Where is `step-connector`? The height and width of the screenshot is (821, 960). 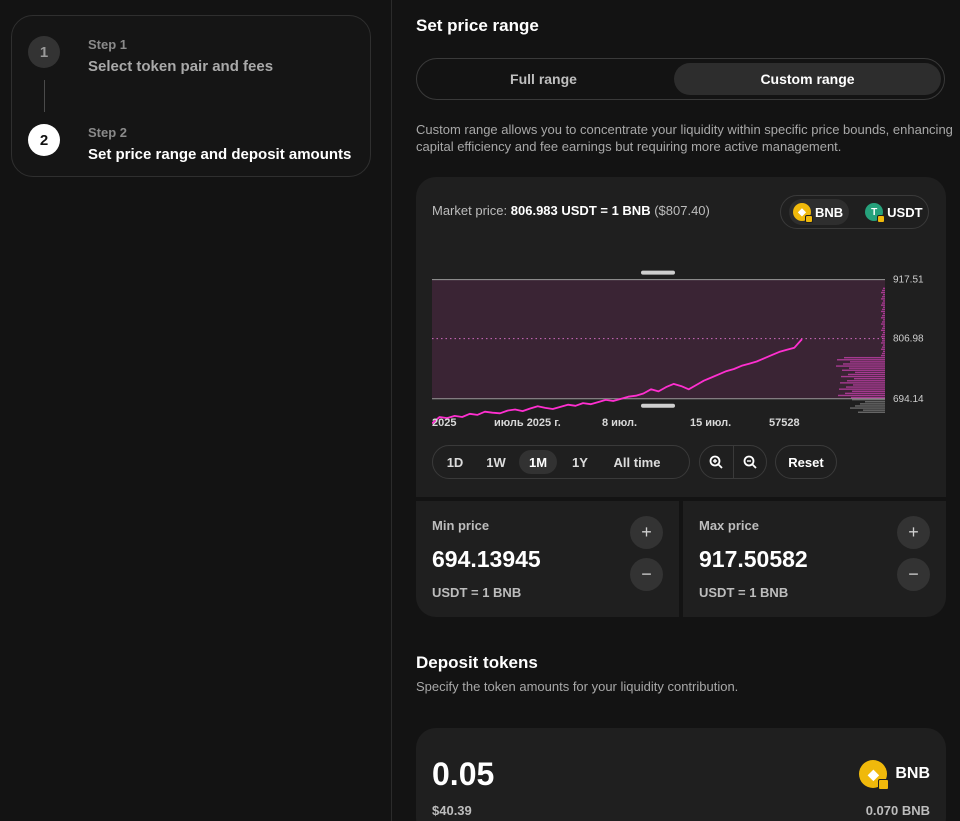 step-connector is located at coordinates (44, 96).